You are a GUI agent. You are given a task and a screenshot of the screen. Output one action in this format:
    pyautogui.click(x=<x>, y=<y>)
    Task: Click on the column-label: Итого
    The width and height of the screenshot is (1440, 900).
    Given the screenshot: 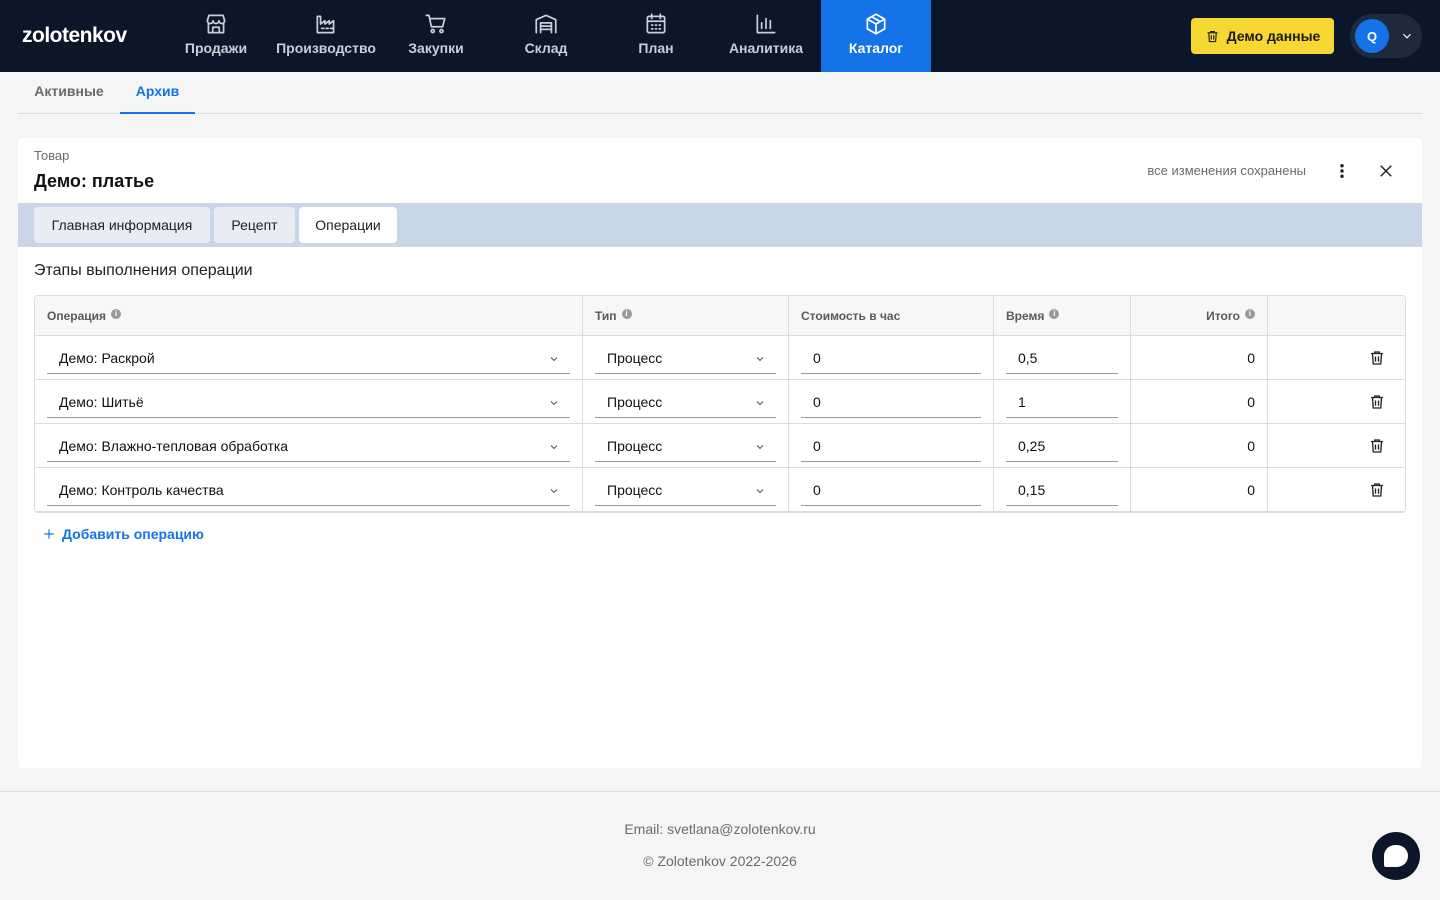 What is the action you would take?
    pyautogui.click(x=1223, y=316)
    